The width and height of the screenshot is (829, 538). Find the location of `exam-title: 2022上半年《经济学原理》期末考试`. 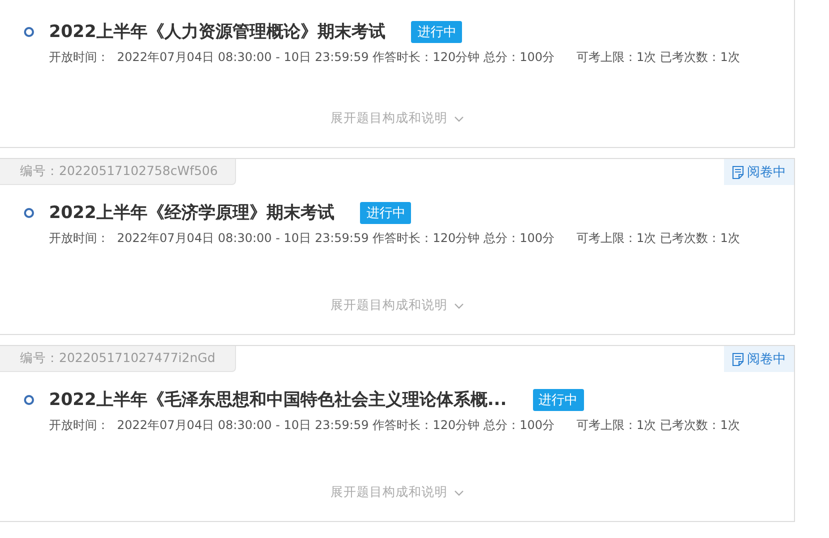

exam-title: 2022上半年《经济学原理》期末考试 is located at coordinates (191, 212).